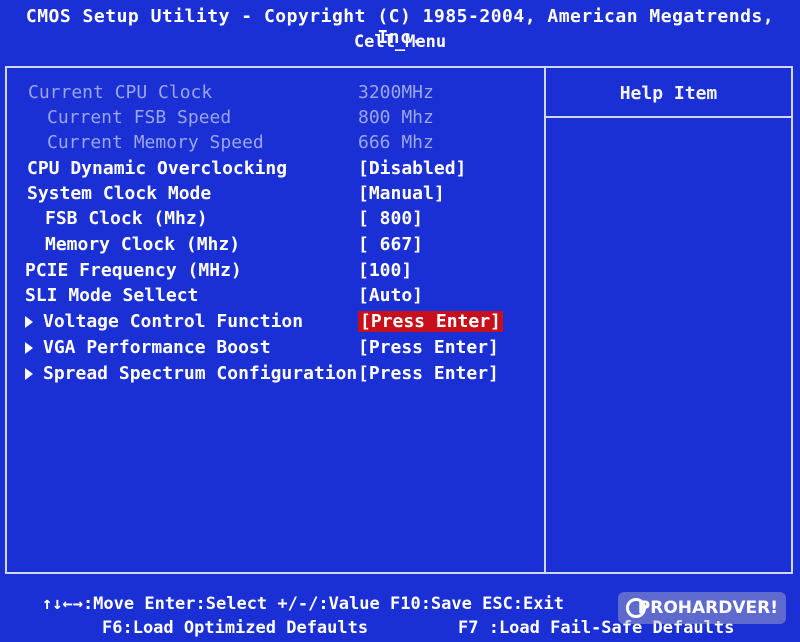 Image resolution: width=800 pixels, height=642 pixels. I want to click on setting-value-selected: [Press Enter], so click(430, 321).